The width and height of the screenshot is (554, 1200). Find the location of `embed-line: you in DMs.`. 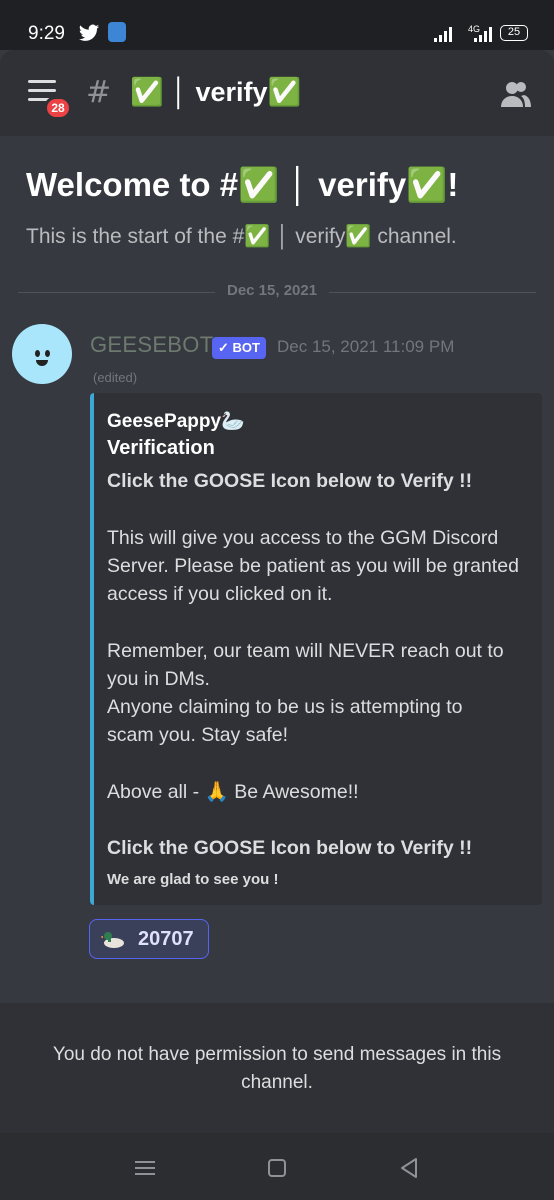

embed-line: you in DMs. is located at coordinates (158, 679).